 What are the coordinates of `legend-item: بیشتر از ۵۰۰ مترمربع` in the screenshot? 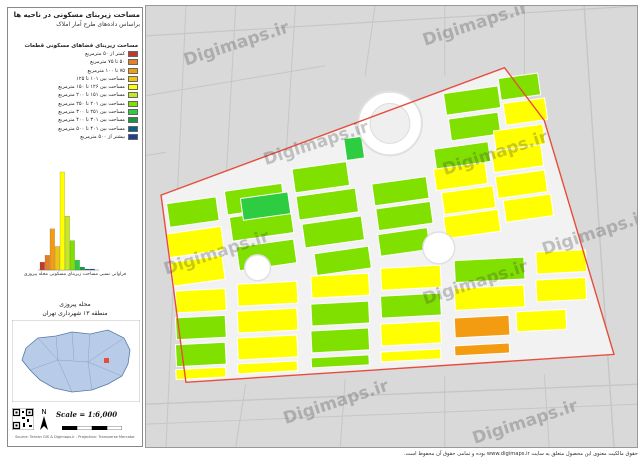 It's located at (76, 137).